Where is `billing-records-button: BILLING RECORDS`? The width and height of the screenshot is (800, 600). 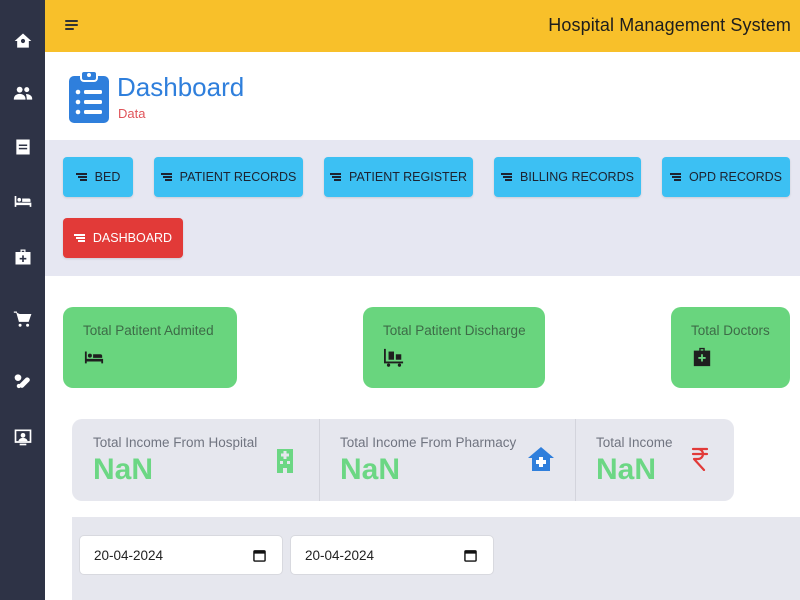 billing-records-button: BILLING RECORDS is located at coordinates (567, 177).